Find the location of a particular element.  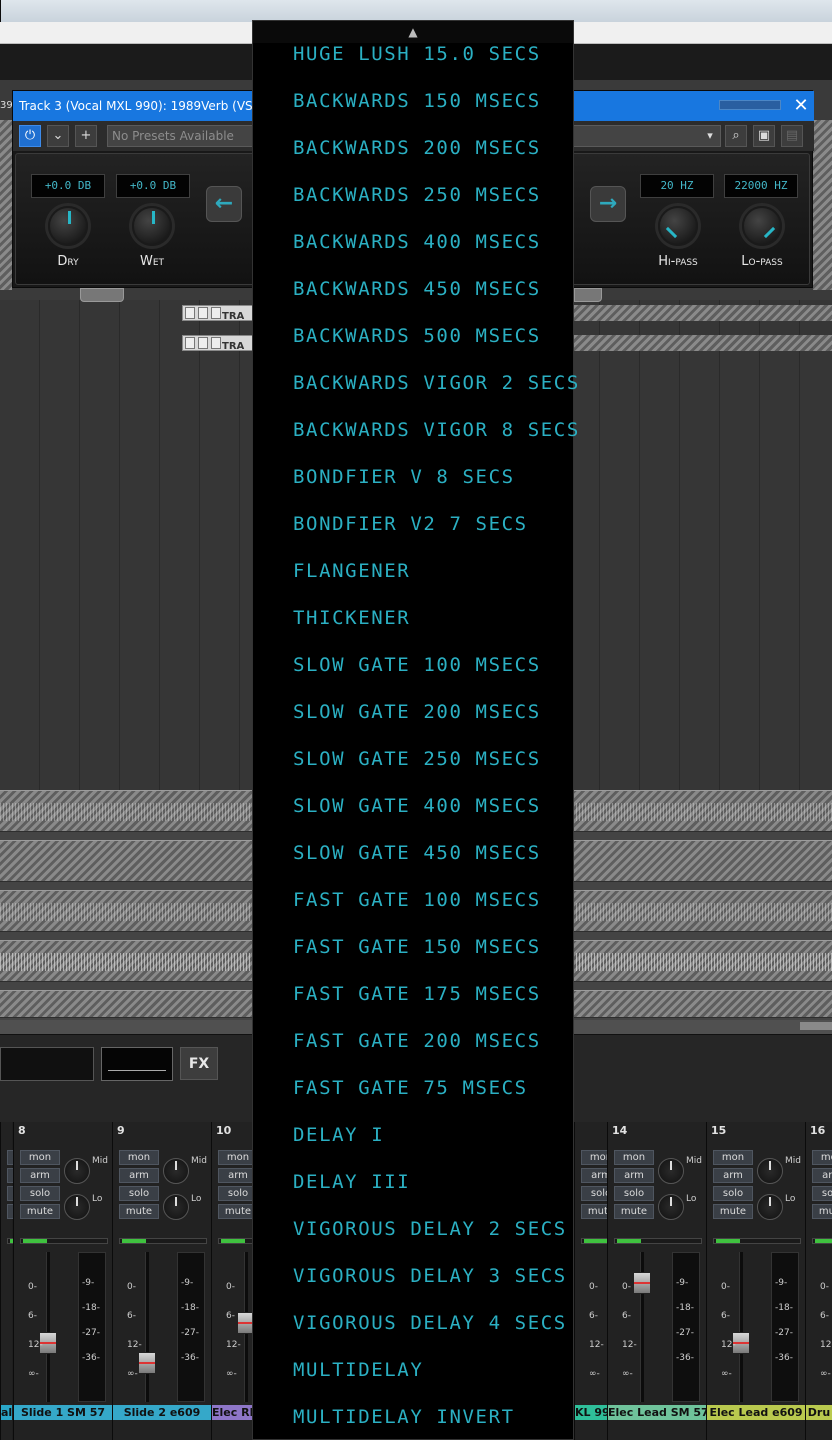

preset-menu-item: BACKWARDS 250 MSECS is located at coordinates (417, 195).